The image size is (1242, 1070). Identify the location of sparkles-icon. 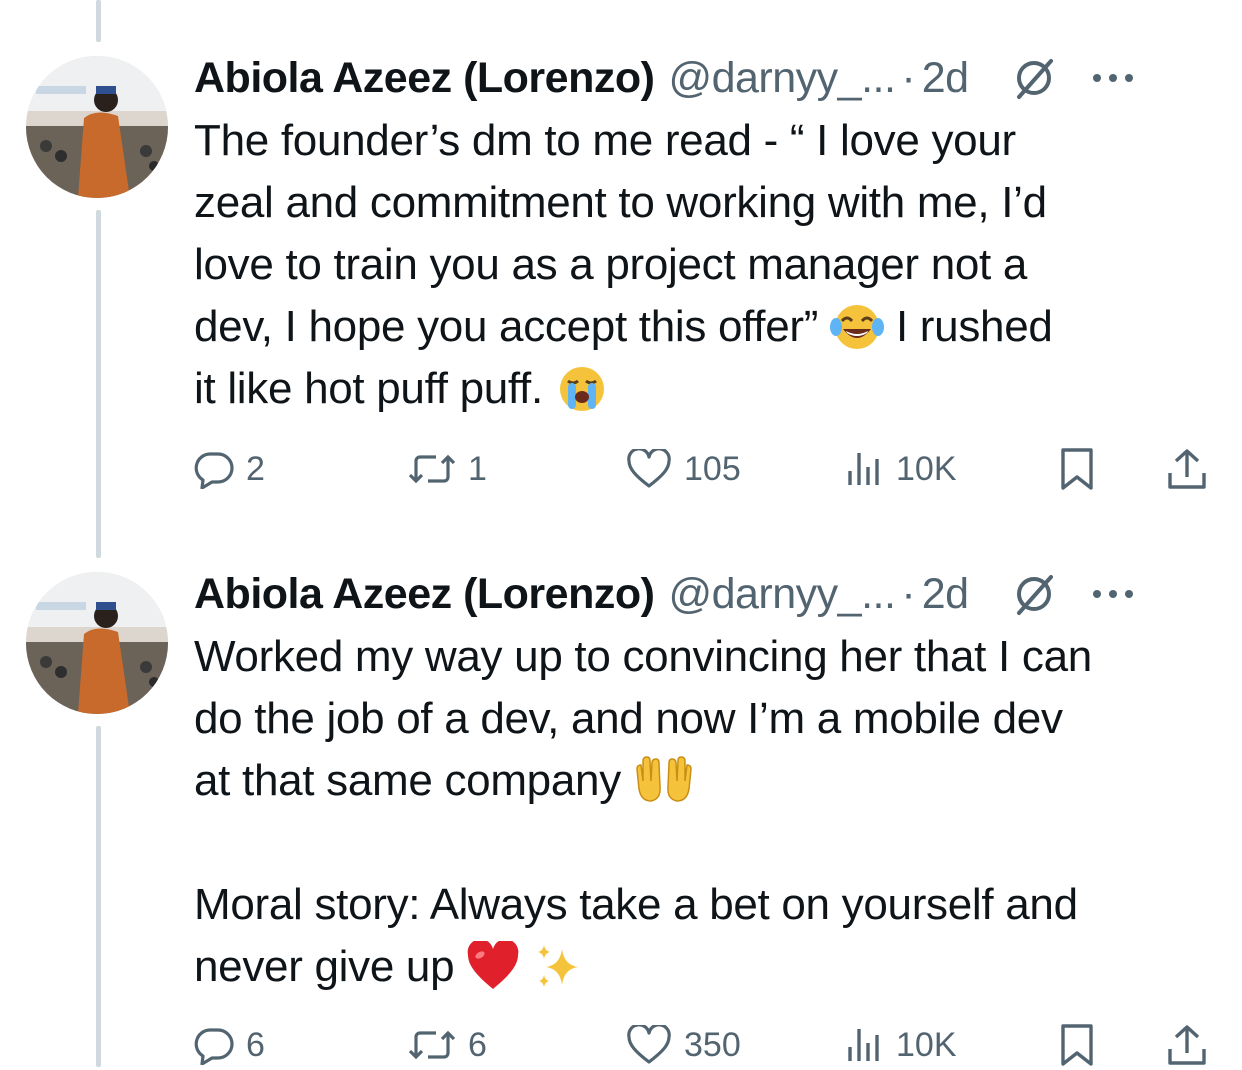
(559, 966).